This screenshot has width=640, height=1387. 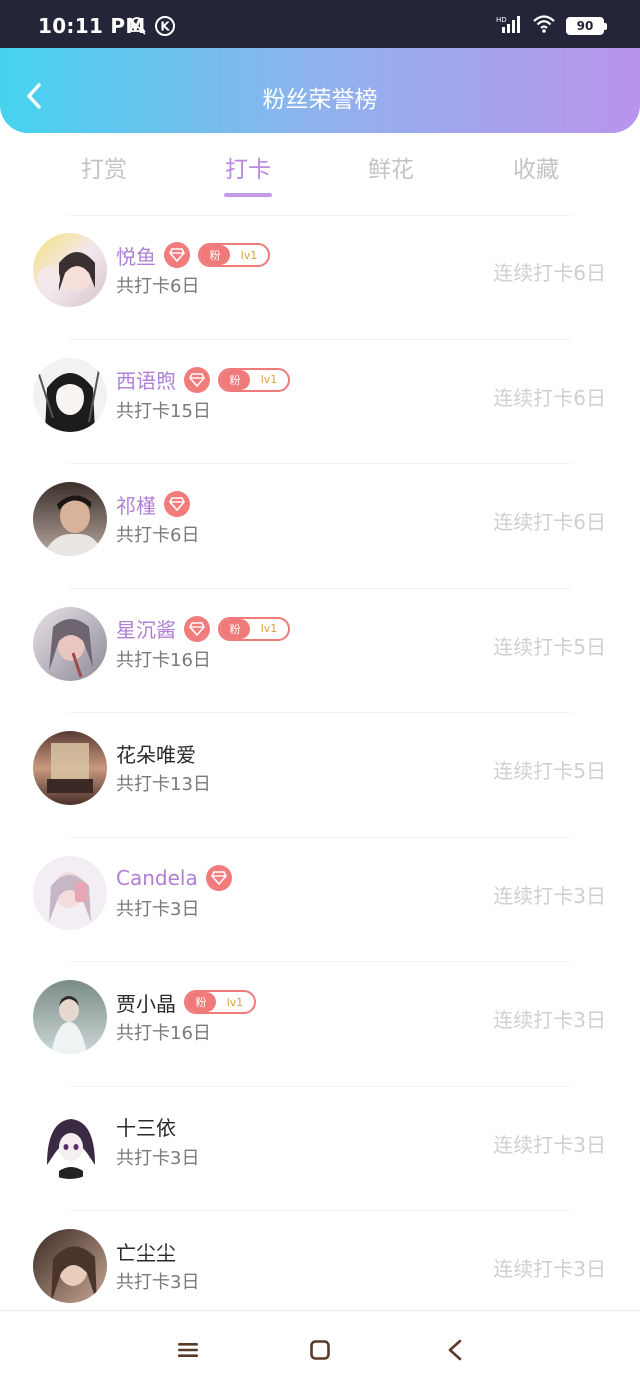 I want to click on fan-name: 西语煦, so click(x=146, y=379).